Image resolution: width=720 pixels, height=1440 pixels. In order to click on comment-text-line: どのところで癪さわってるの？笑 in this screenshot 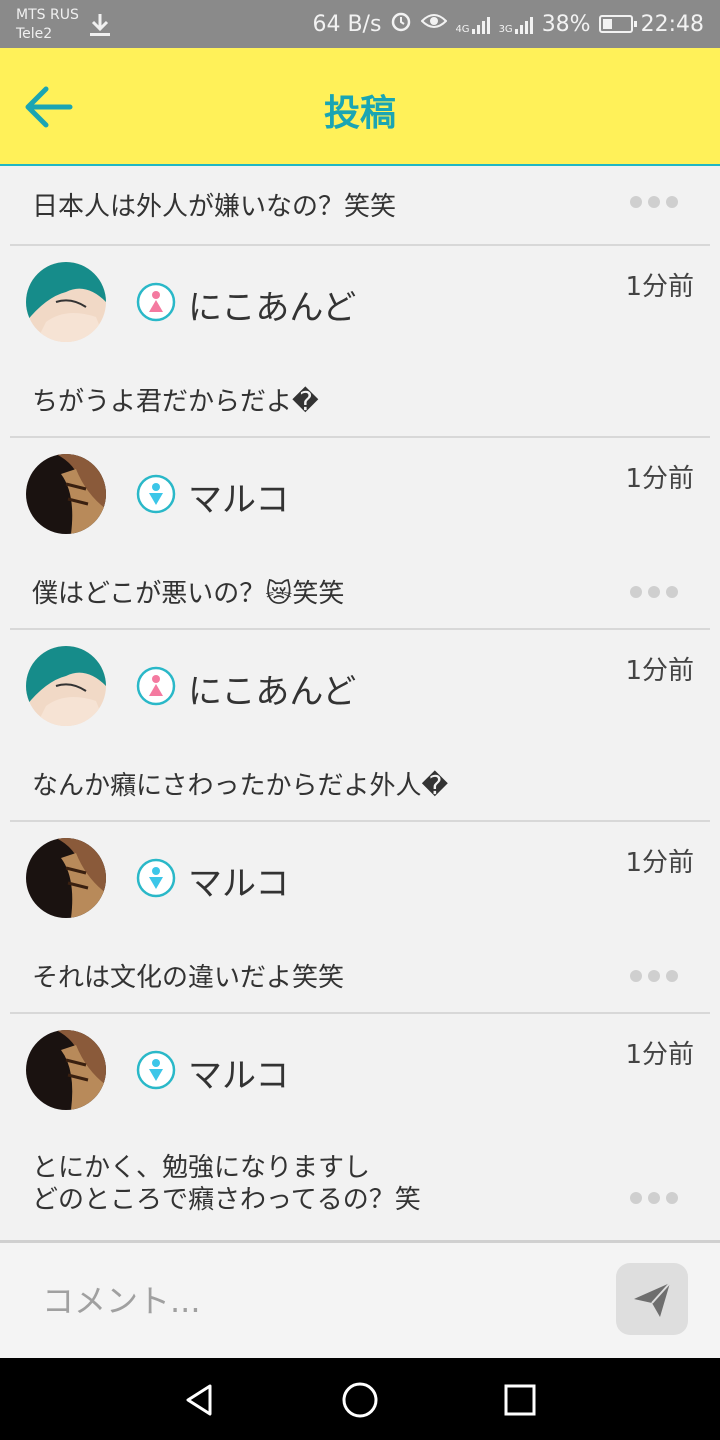, I will do `click(226, 1200)`.